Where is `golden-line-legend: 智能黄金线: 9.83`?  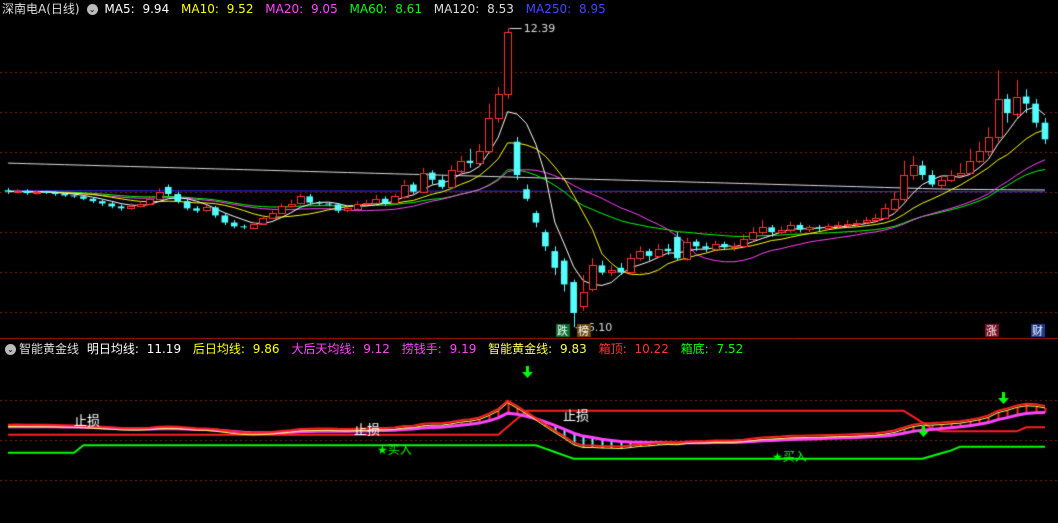
golden-line-legend: 智能黄金线: 9.83 is located at coordinates (537, 349).